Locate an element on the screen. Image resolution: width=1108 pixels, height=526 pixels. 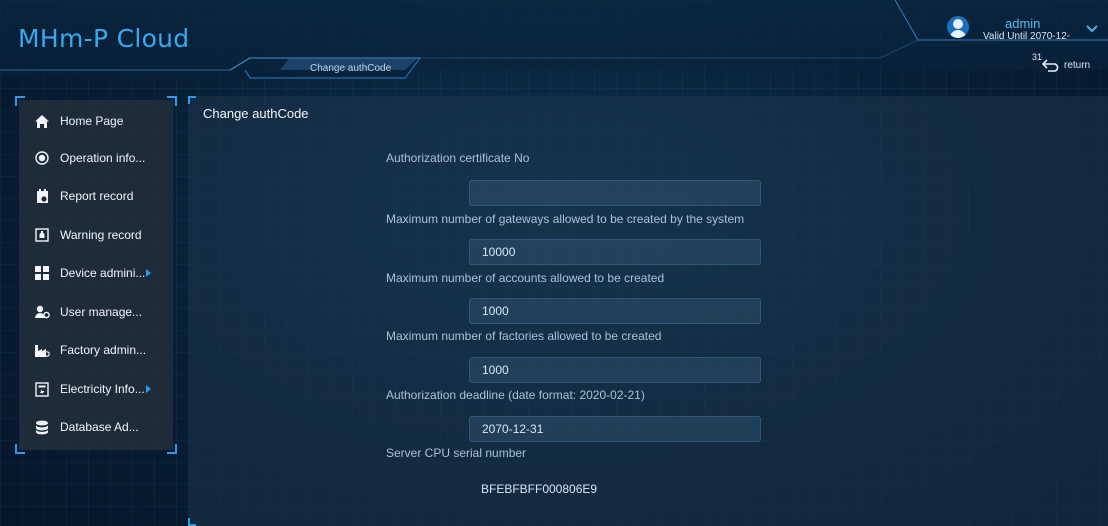
cpu-serial-label: Server CPU serial number is located at coordinates (456, 453).